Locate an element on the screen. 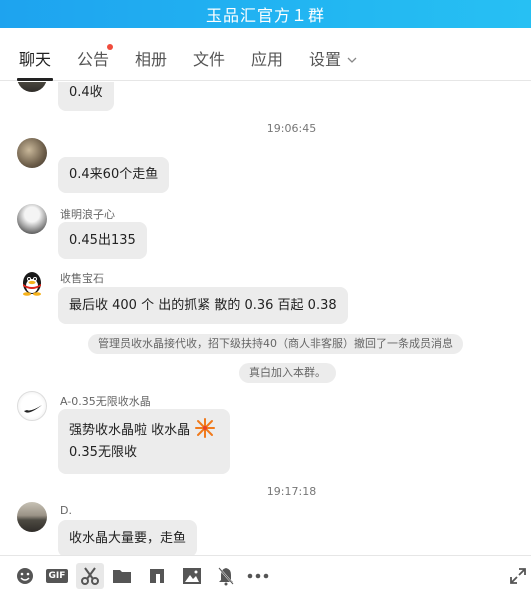 This screenshot has width=531, height=597. chevron-down-icon is located at coordinates (352, 59).